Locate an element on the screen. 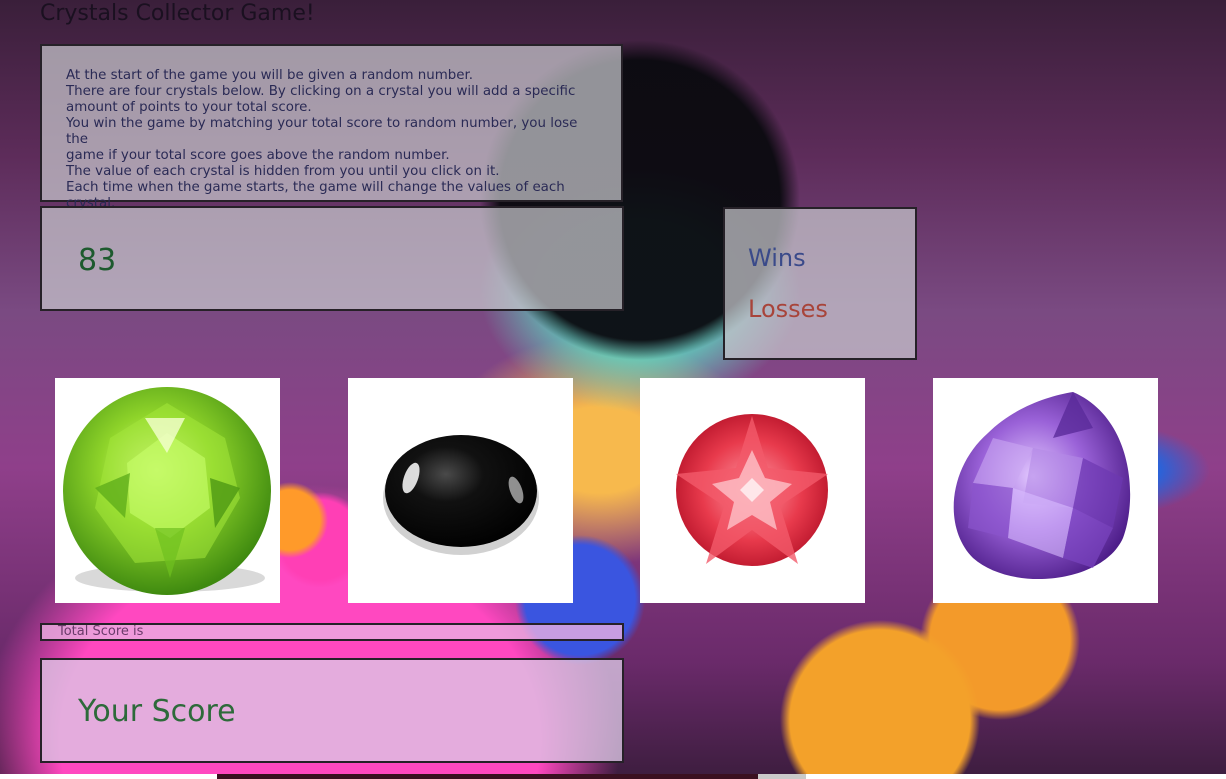 The width and height of the screenshot is (1226, 779). stats-panel: Wins Losses is located at coordinates (820, 283).